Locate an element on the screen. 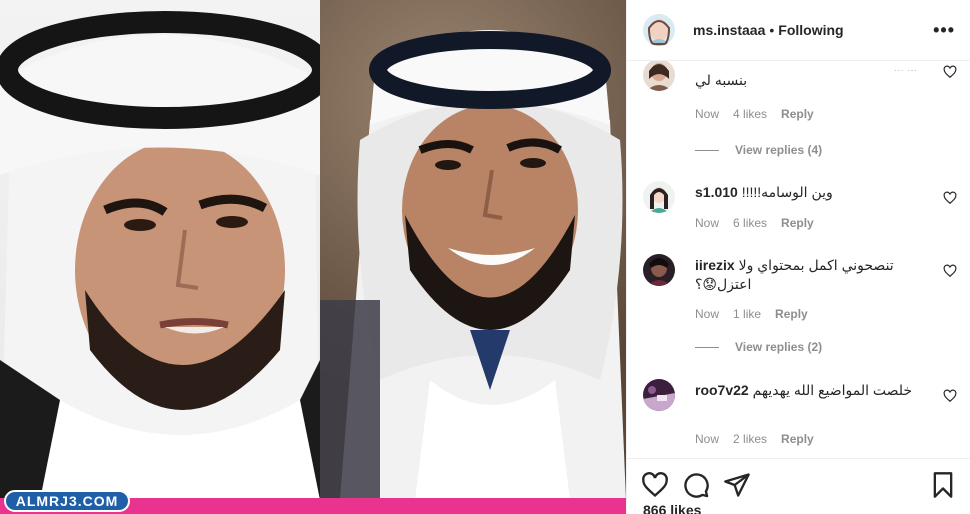 Image resolution: width=970 pixels, height=514 pixels. commenter-username: s1.010 is located at coordinates (716, 192).